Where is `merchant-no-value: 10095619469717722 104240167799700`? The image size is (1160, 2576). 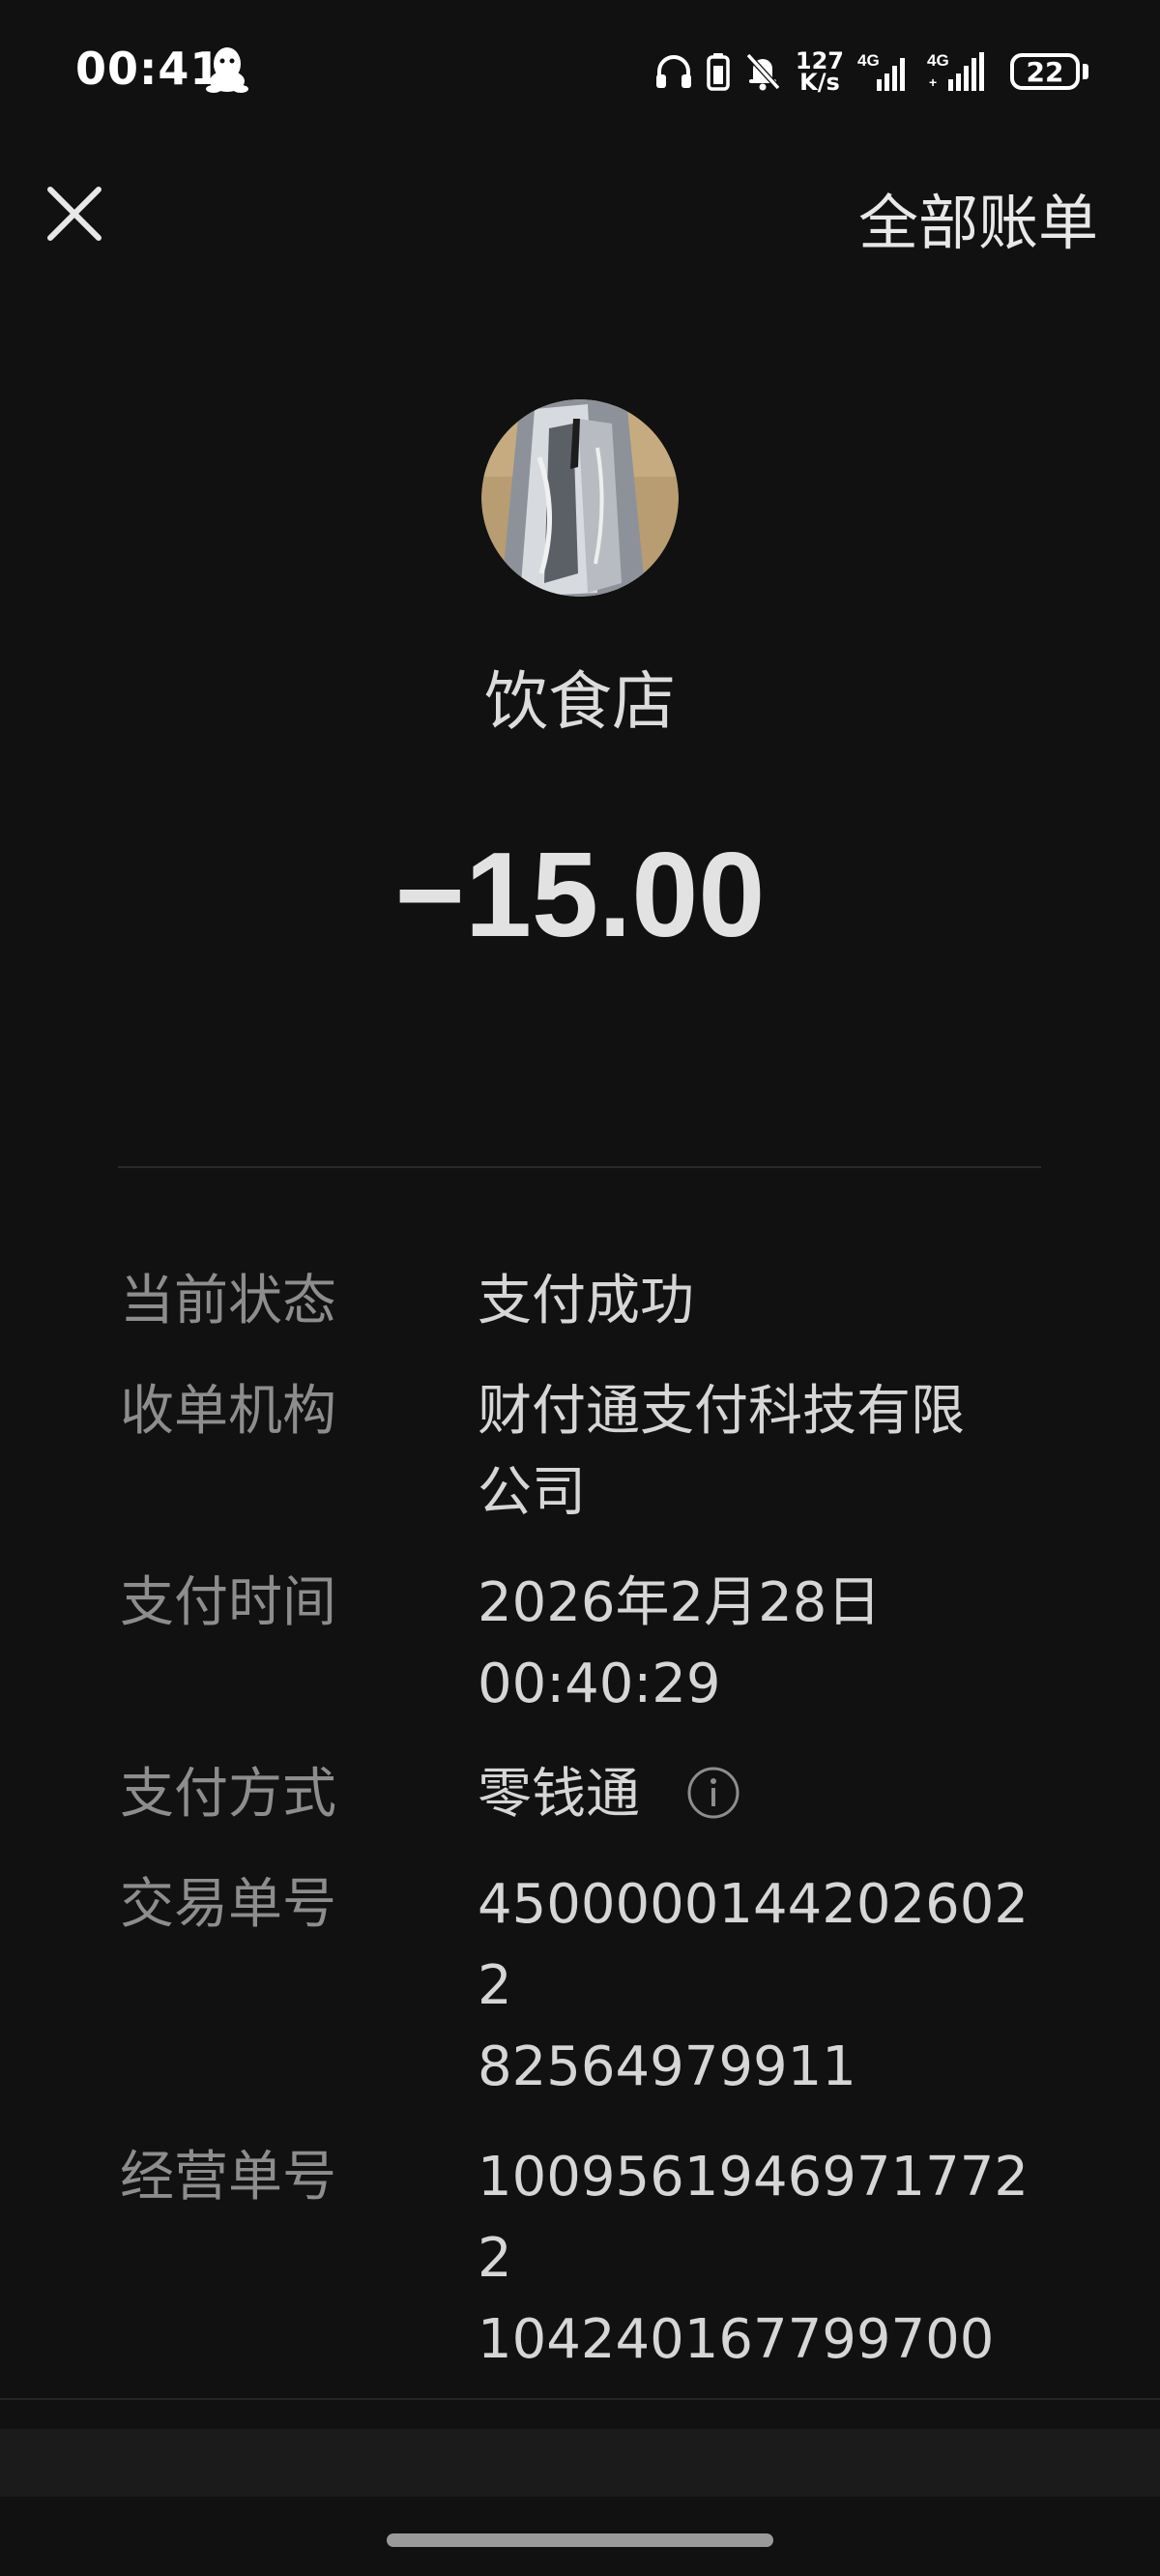
merchant-no-value: 10095619469717722 104240167799700 is located at coordinates (763, 2259).